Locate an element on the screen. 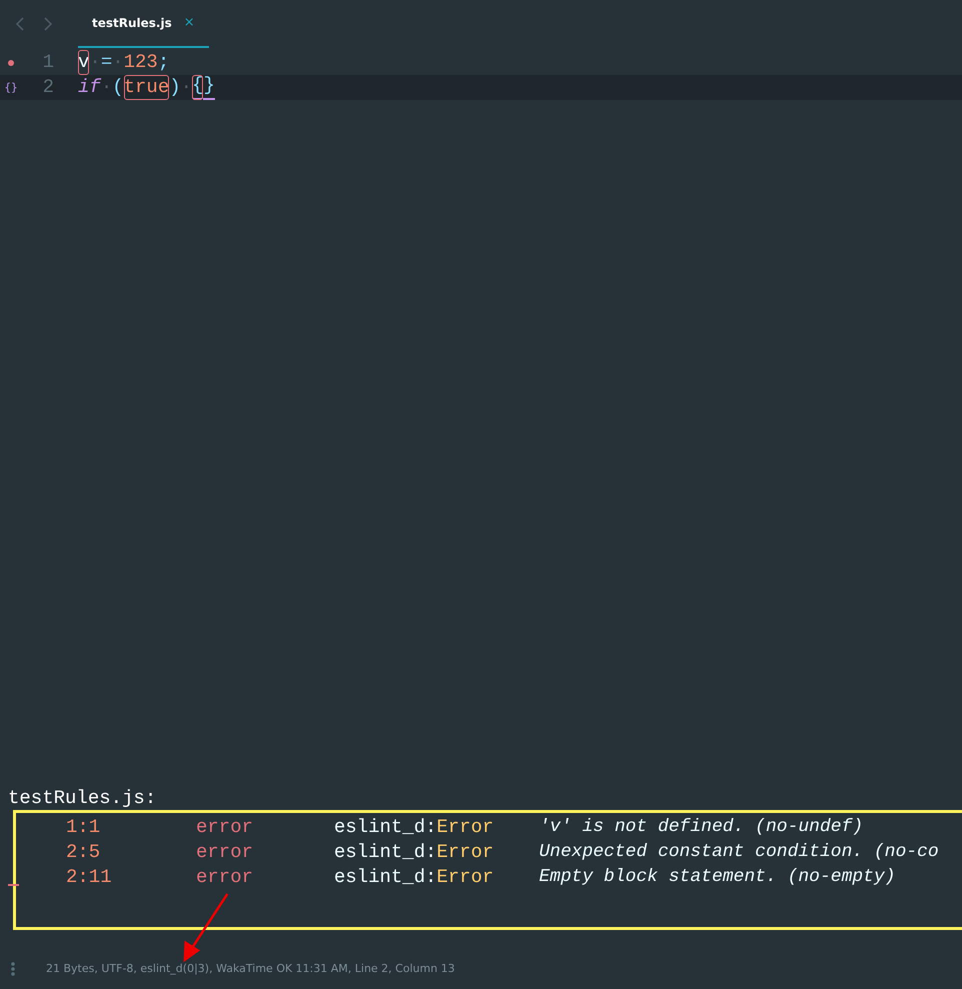 The width and height of the screenshot is (962, 989). code-token: ) is located at coordinates (175, 87).